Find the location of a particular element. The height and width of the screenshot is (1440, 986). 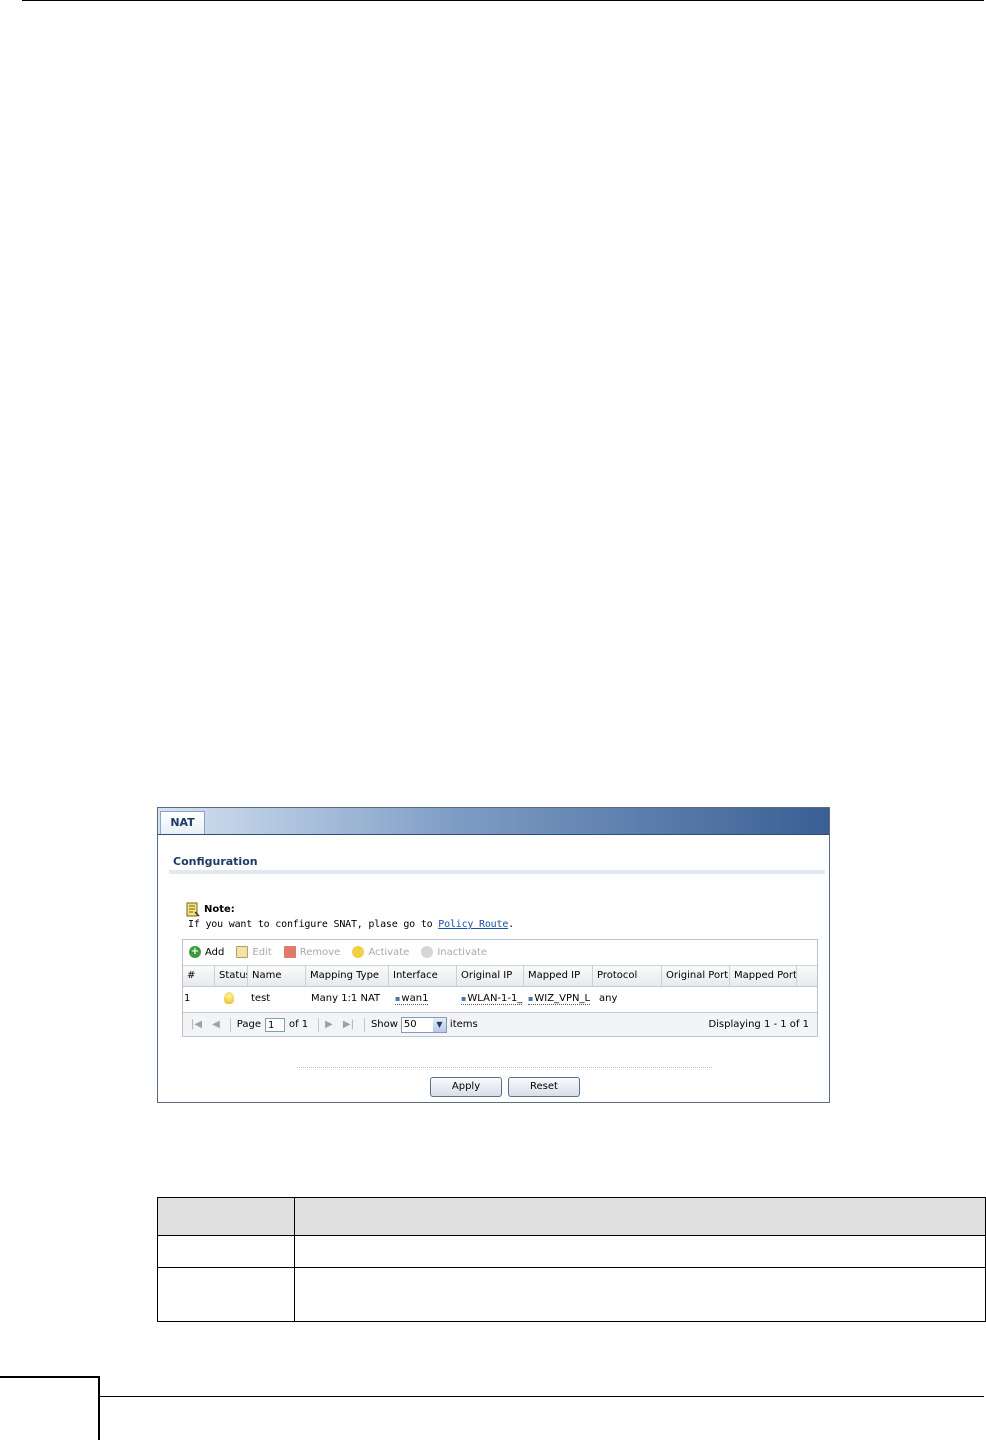

edit-button: Edit is located at coordinates (254, 952).